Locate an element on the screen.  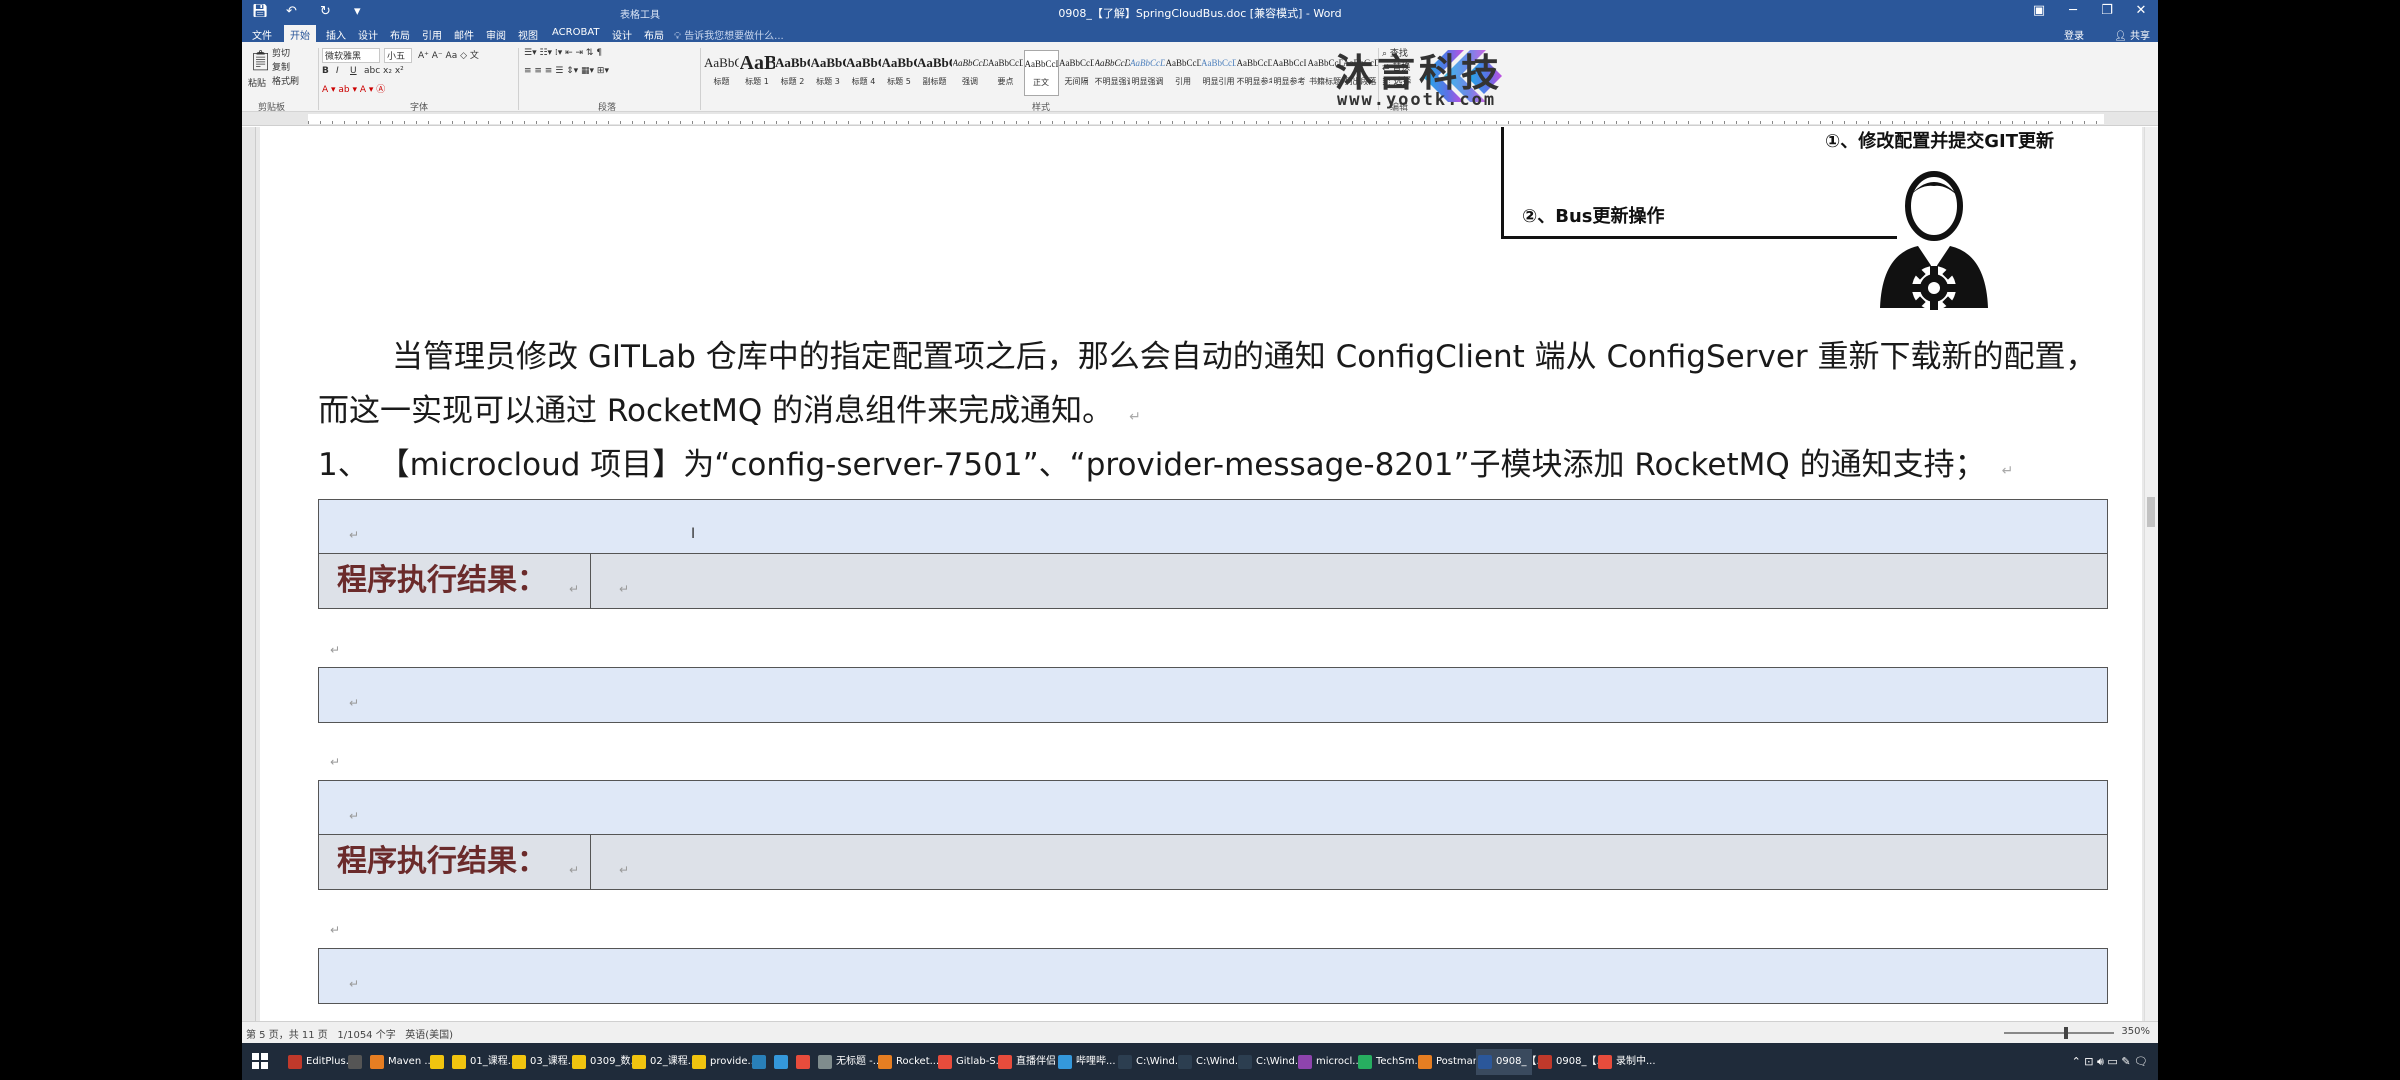
close-button: ✕ is located at coordinates (2141, 10).